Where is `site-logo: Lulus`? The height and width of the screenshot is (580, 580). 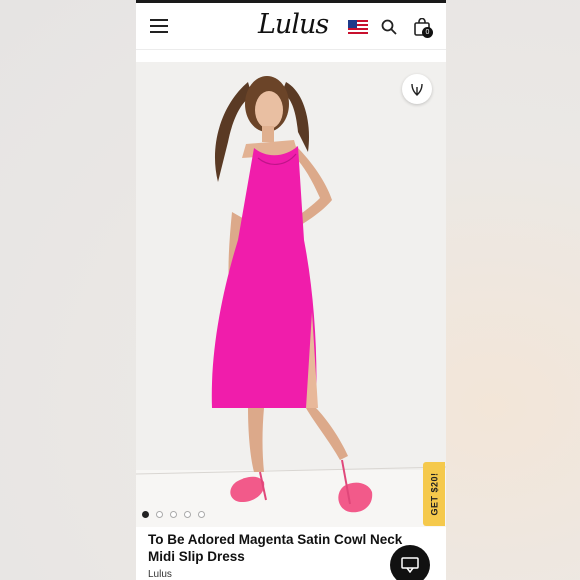 site-logo: Lulus is located at coordinates (293, 24).